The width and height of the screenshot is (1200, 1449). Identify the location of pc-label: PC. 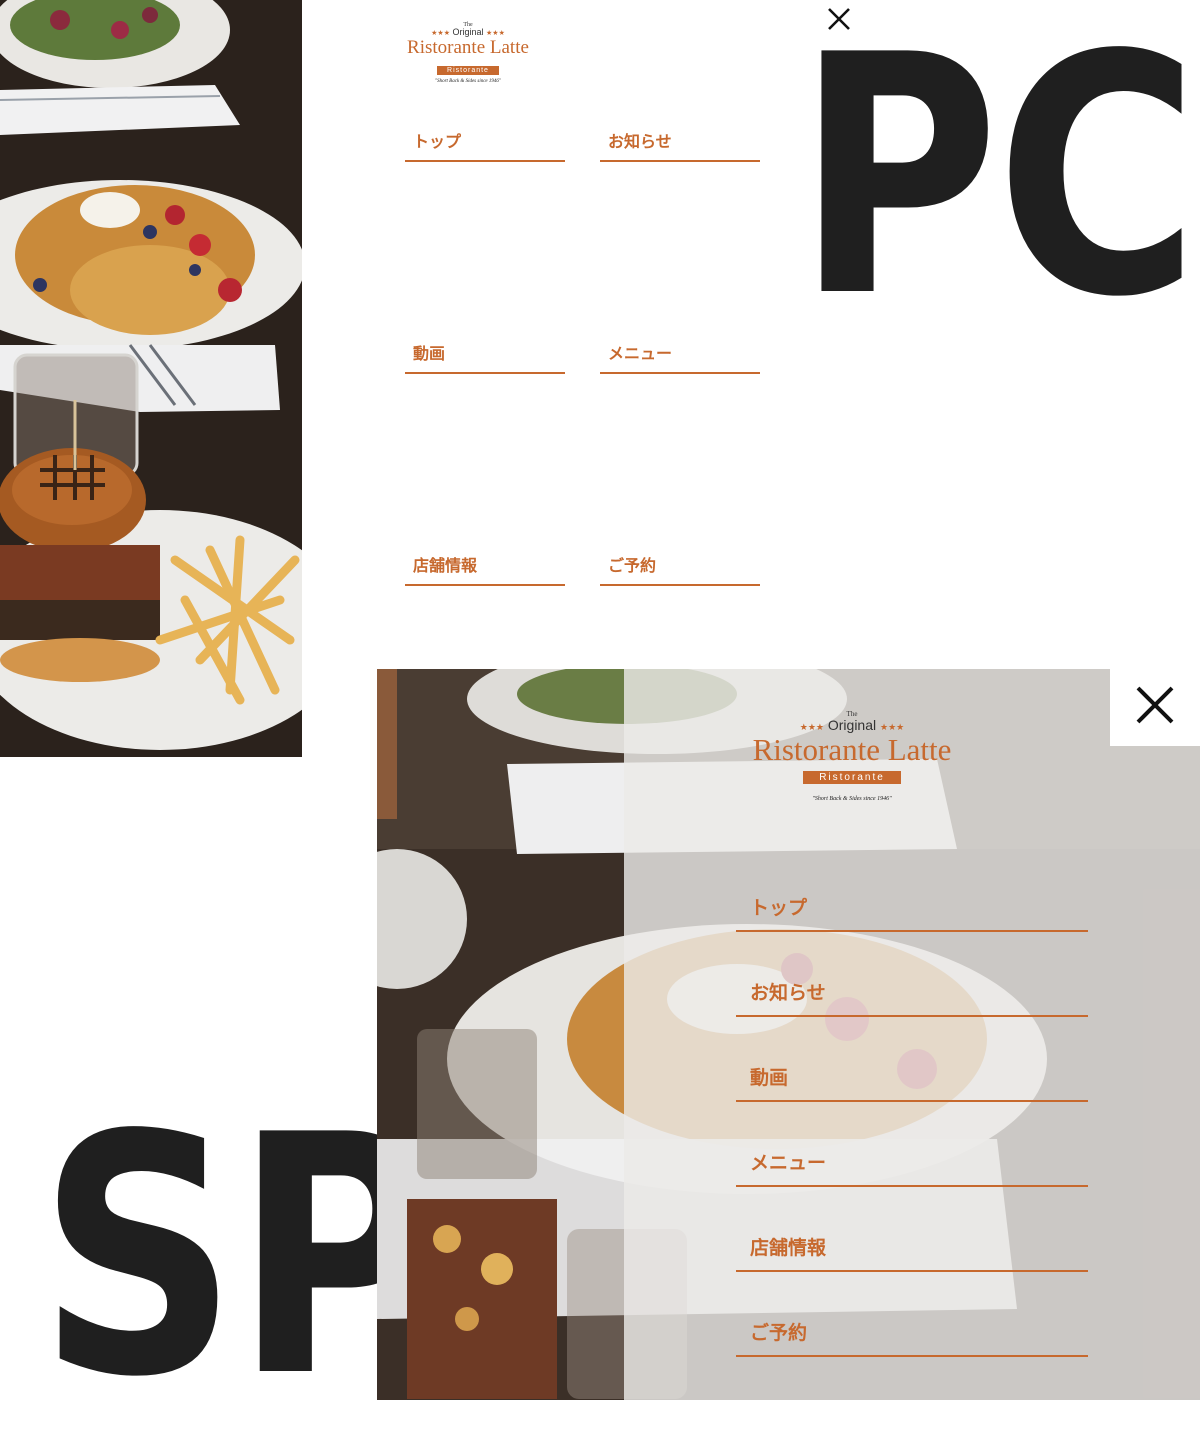
(997, 184).